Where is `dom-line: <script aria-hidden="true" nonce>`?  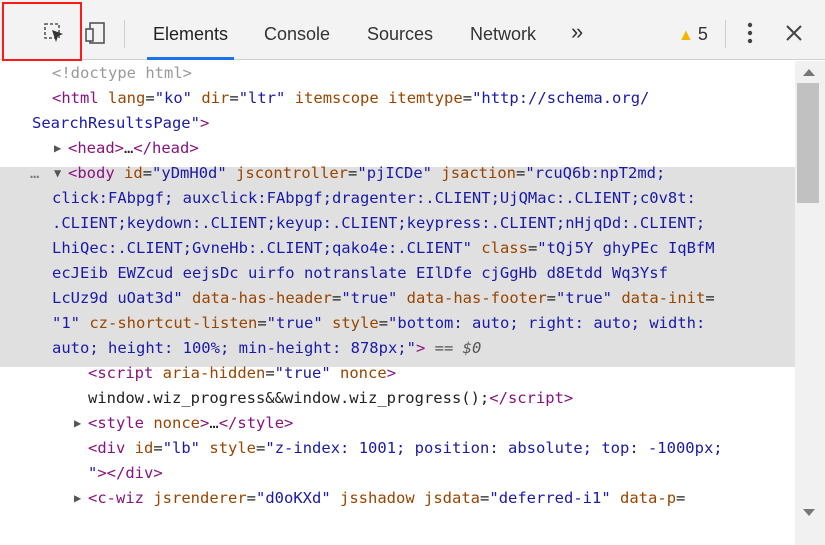
dom-line: <script aria-hidden="true" nonce> is located at coordinates (242, 373).